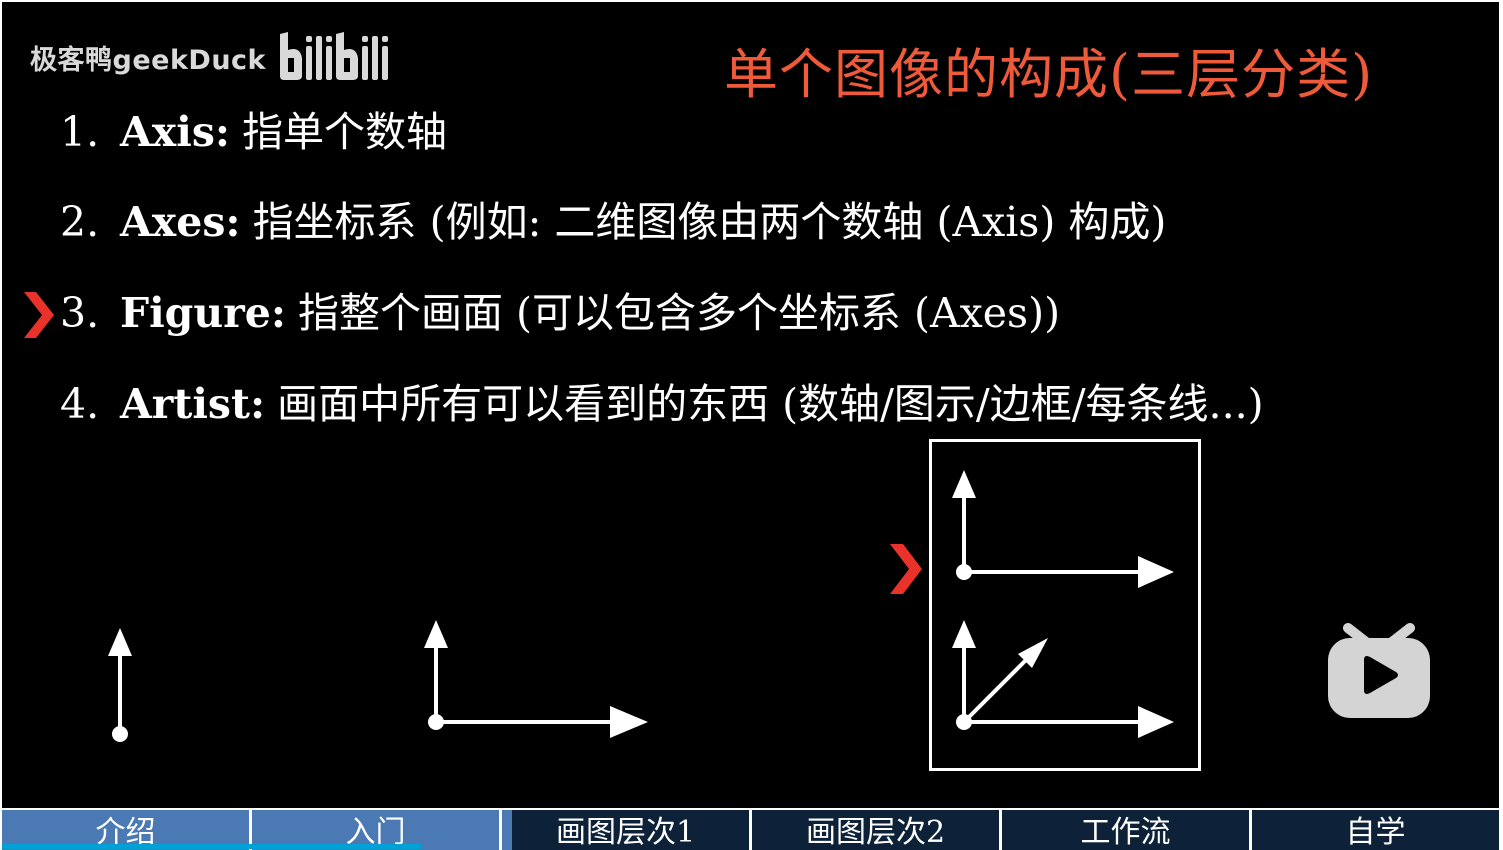  Describe the element at coordinates (80, 222) in the screenshot. I see `item-number: 2.` at that location.